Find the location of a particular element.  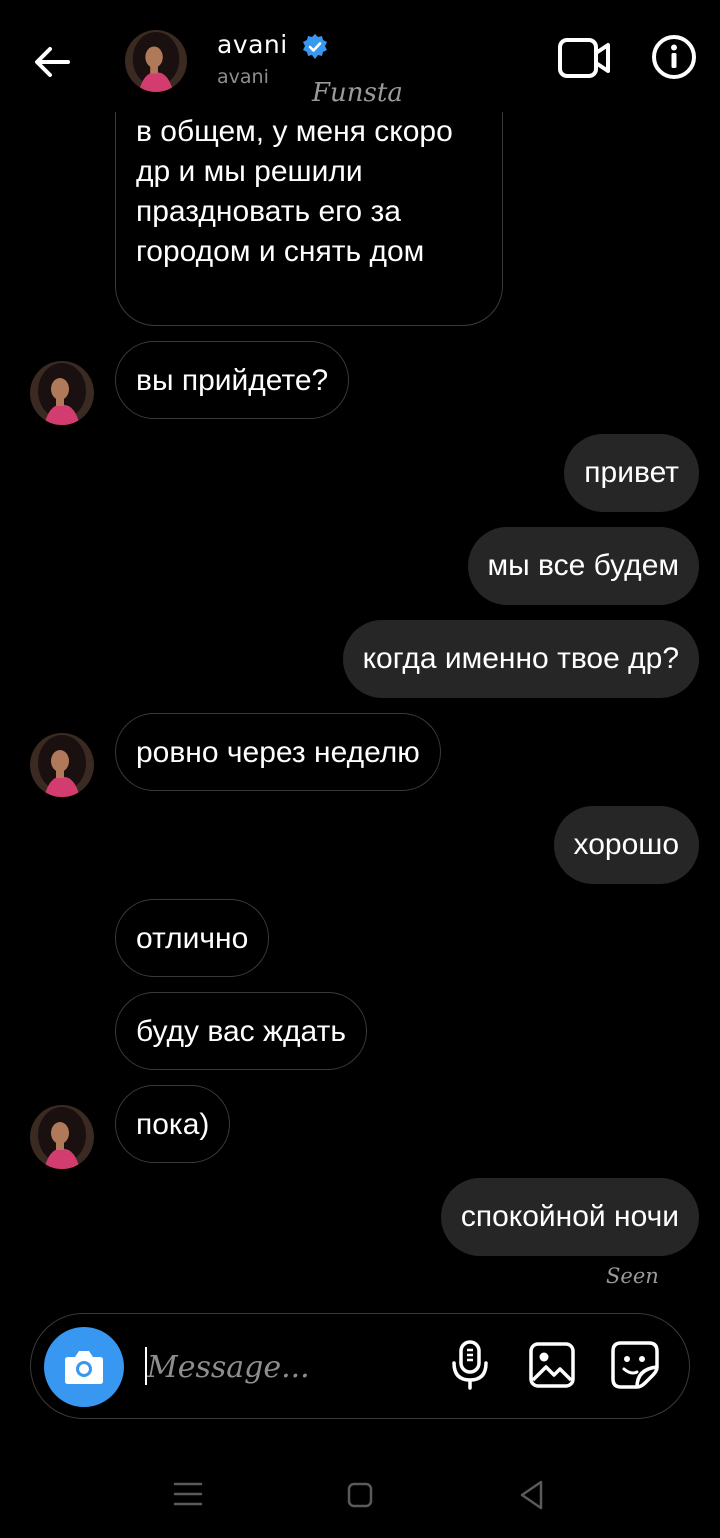

info-icon is located at coordinates (674, 57).